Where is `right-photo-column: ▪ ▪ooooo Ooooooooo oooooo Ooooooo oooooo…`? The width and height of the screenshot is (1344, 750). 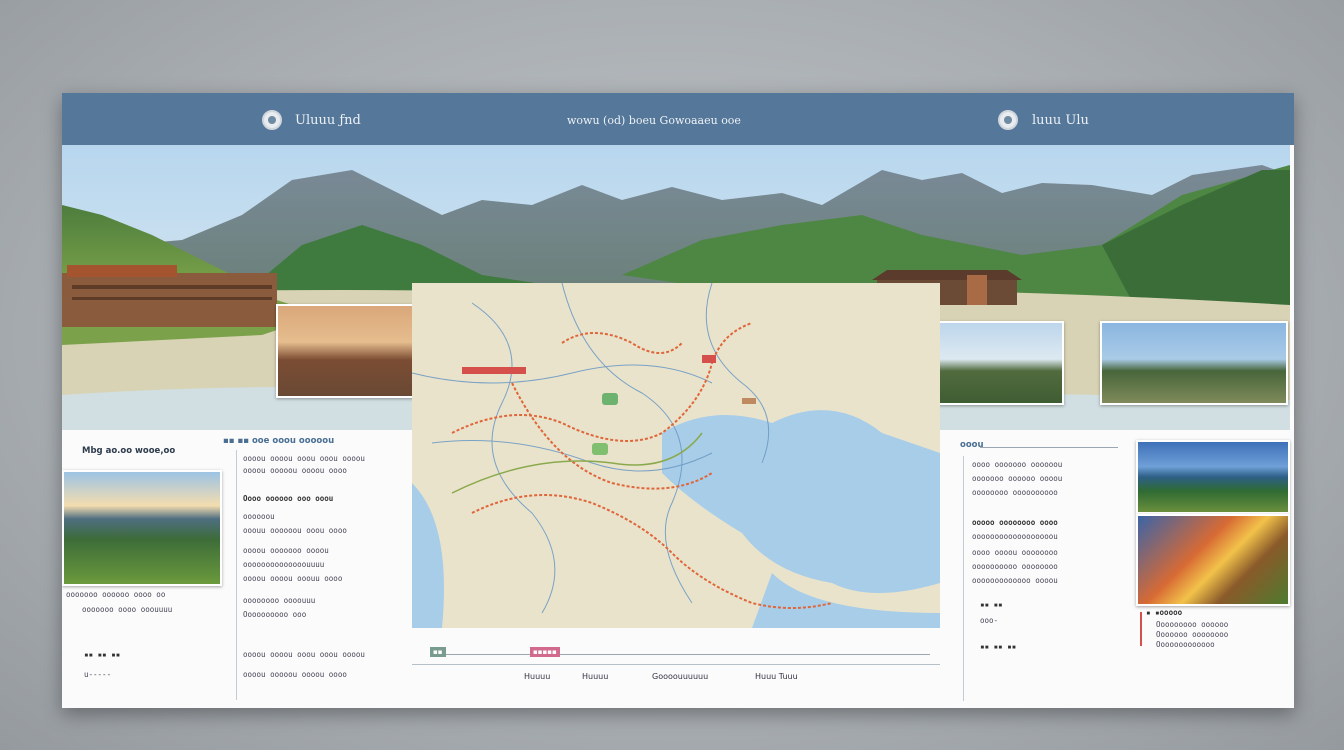 right-photo-column: ▪ ▪ooooo Ooooooooo oooooo Ooooooo oooooo… is located at coordinates (1213, 569).